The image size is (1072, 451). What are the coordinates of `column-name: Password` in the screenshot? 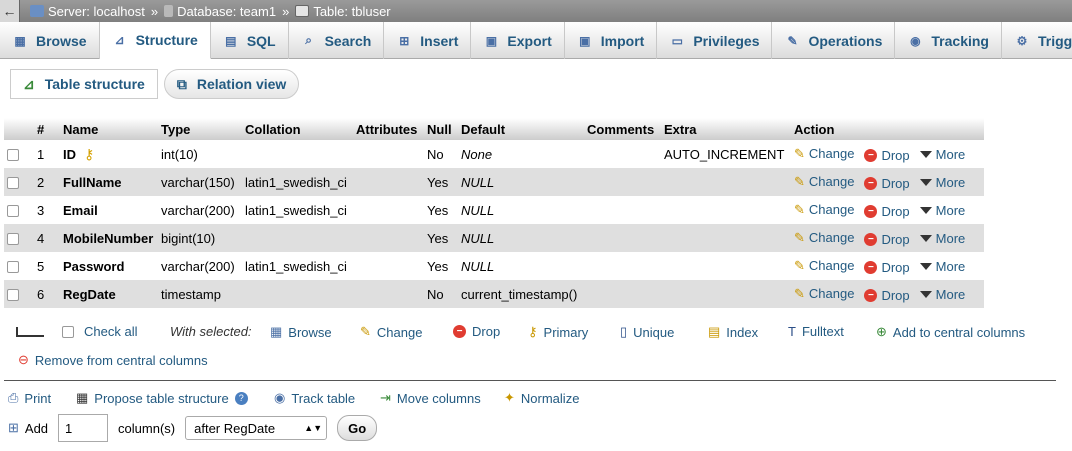 It's located at (93, 266).